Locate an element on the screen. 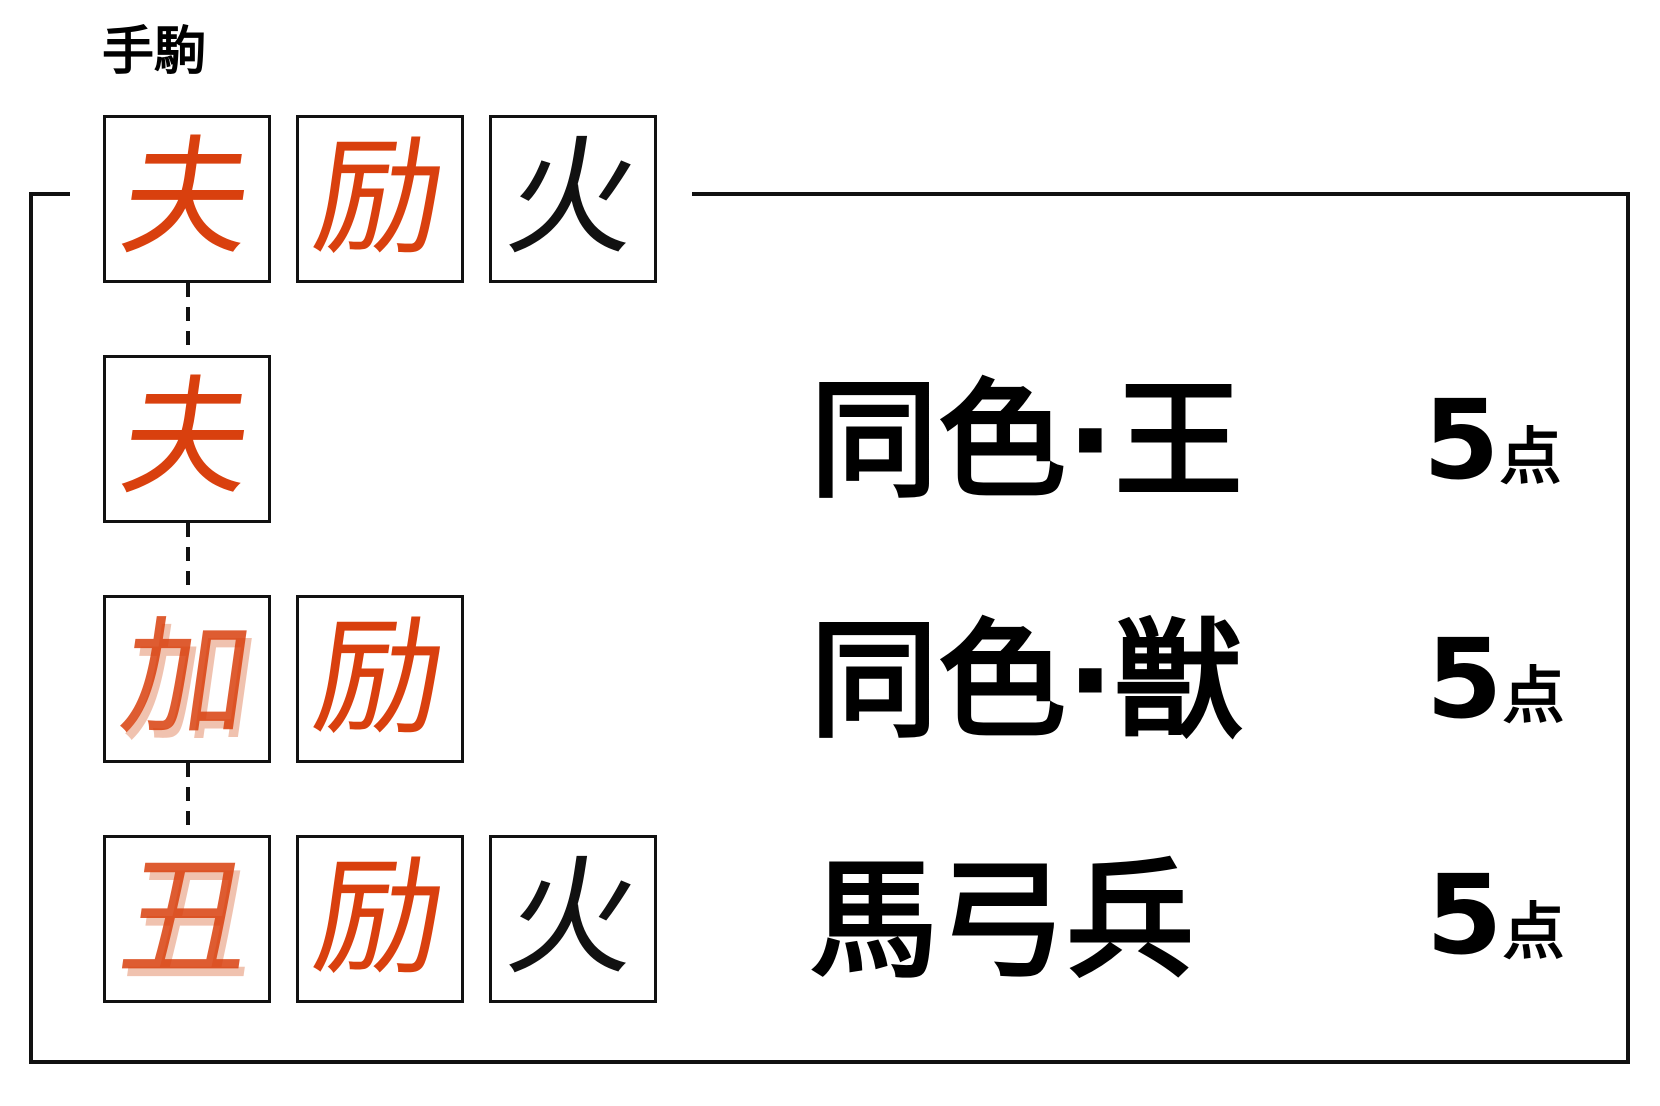  combo-name-row3: 馬弓兵 is located at coordinates (1002, 921).